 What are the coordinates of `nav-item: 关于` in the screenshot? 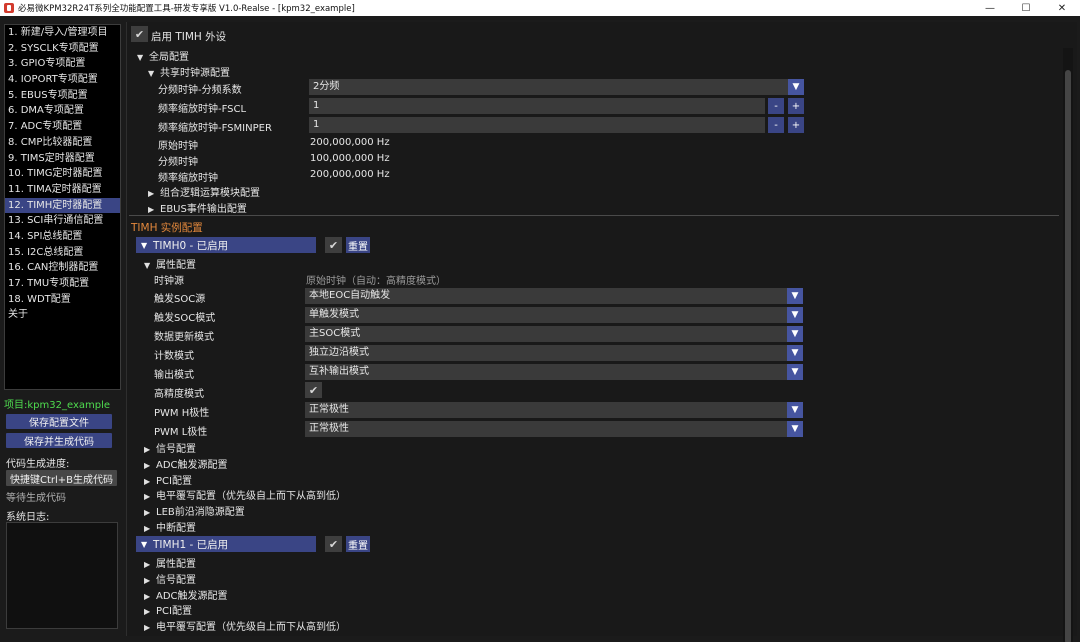 It's located at (62, 315).